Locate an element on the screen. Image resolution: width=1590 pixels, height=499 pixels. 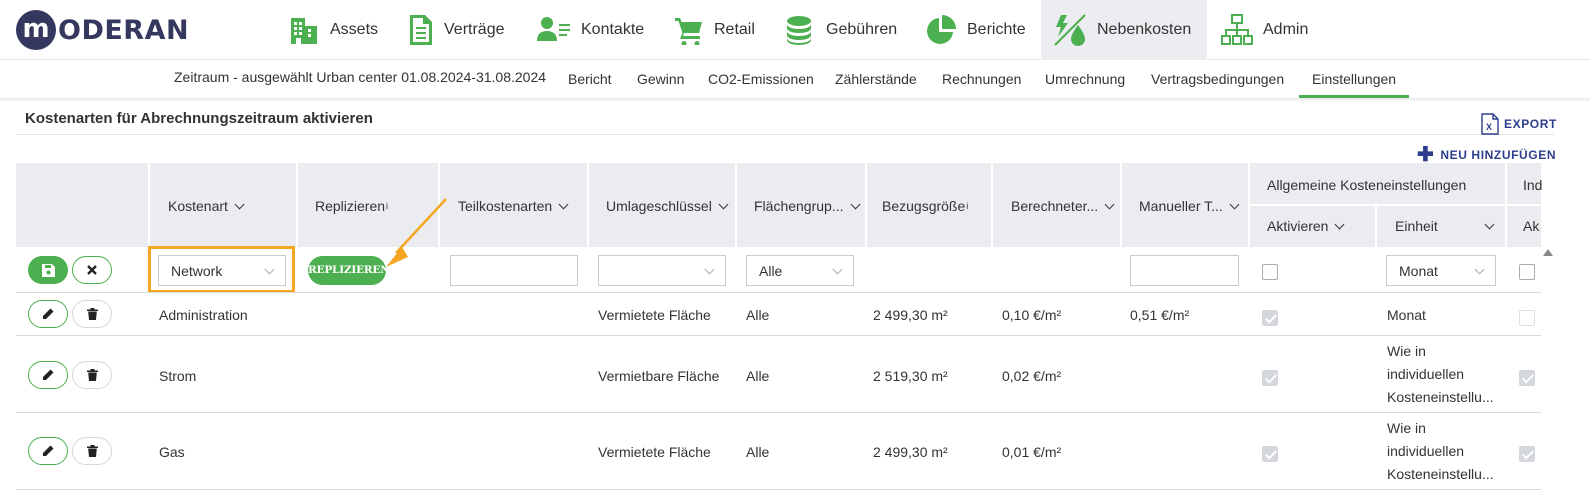
svg-text: X is located at coordinates (1489, 127).